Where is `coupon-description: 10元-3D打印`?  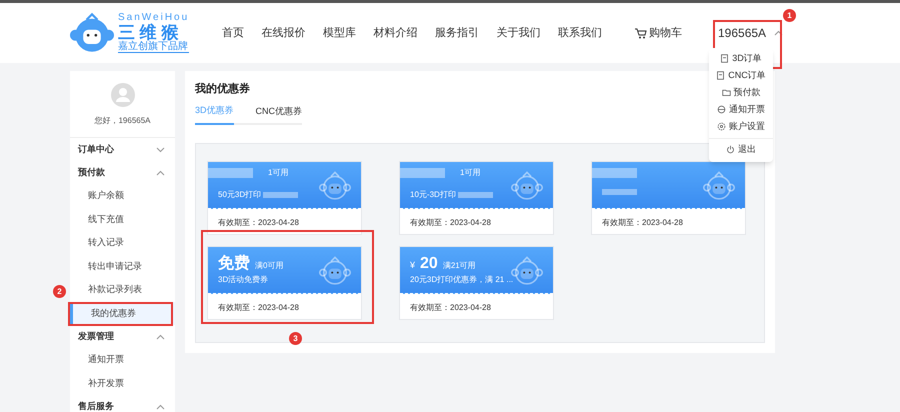
coupon-description: 10元-3D打印 is located at coordinates (433, 195).